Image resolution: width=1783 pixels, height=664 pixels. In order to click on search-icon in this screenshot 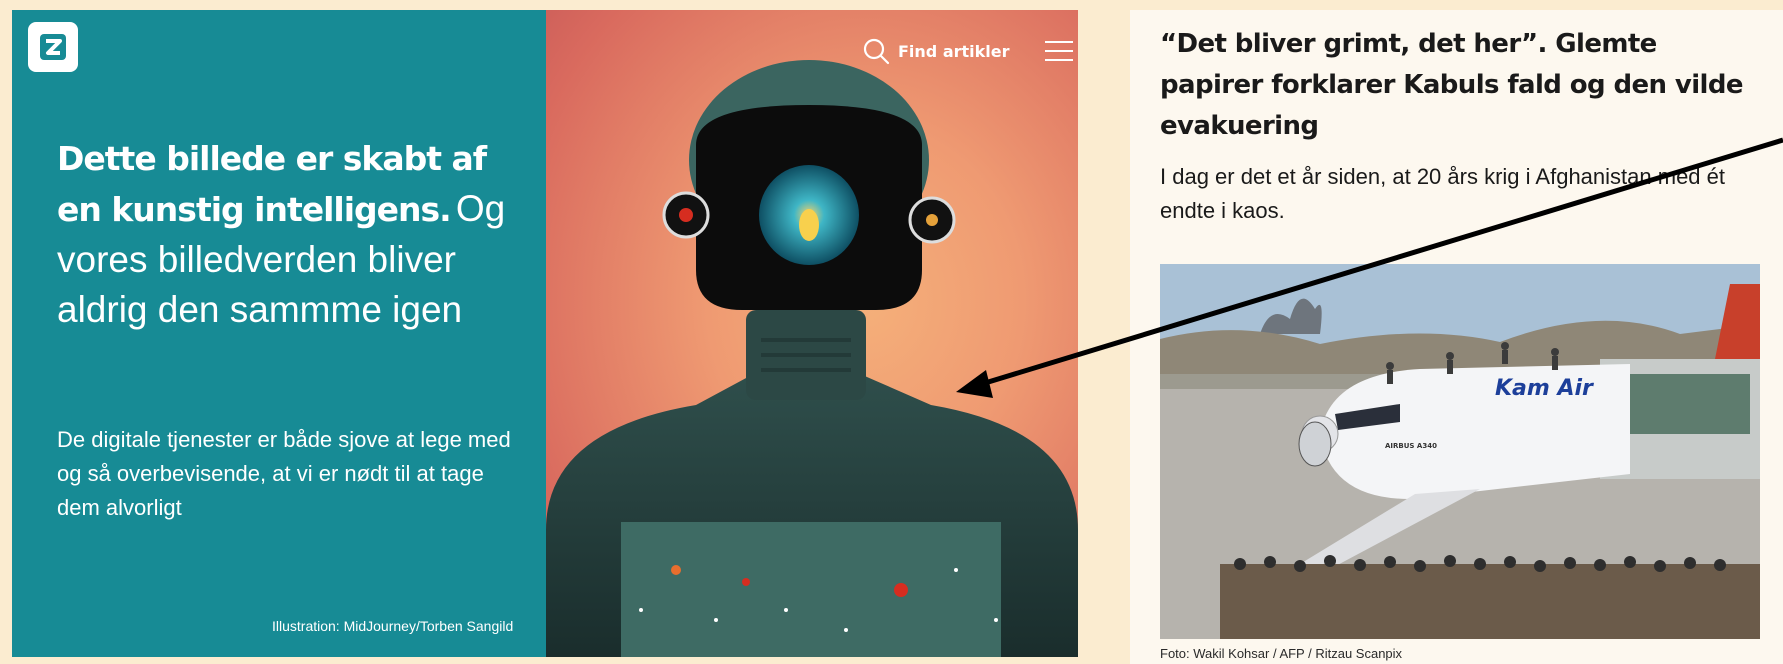, I will do `click(876, 51)`.